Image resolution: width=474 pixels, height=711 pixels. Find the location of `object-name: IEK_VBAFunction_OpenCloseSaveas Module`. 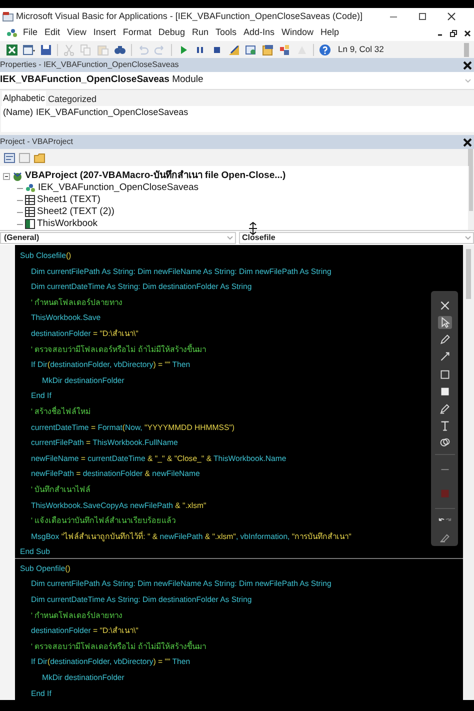

object-name: IEK_VBAFunction_OpenCloseSaveas Module is located at coordinates (102, 80).